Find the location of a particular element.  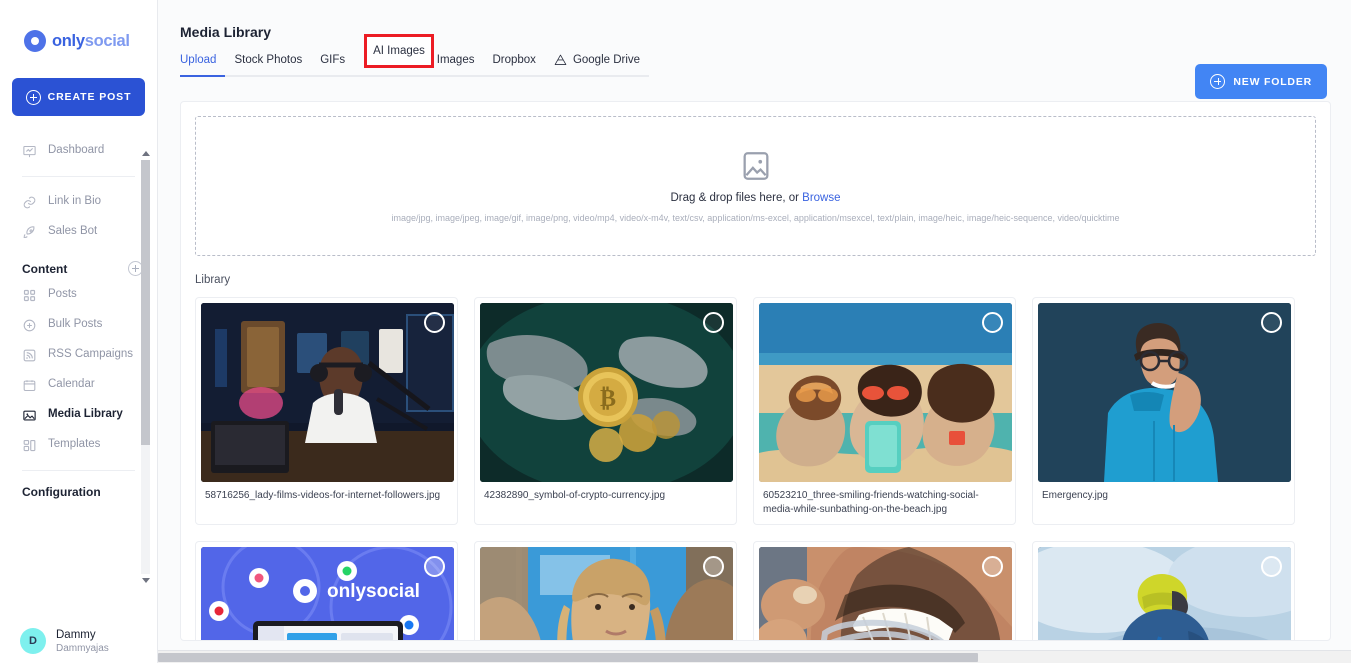

sidebar-item-label: Bulk Posts is located at coordinates (75, 324).